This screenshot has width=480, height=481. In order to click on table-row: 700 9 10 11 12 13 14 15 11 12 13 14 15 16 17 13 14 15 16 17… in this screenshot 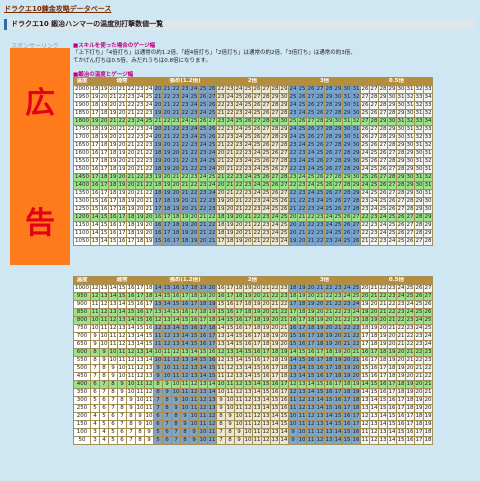, I will do `click(253, 336)`.